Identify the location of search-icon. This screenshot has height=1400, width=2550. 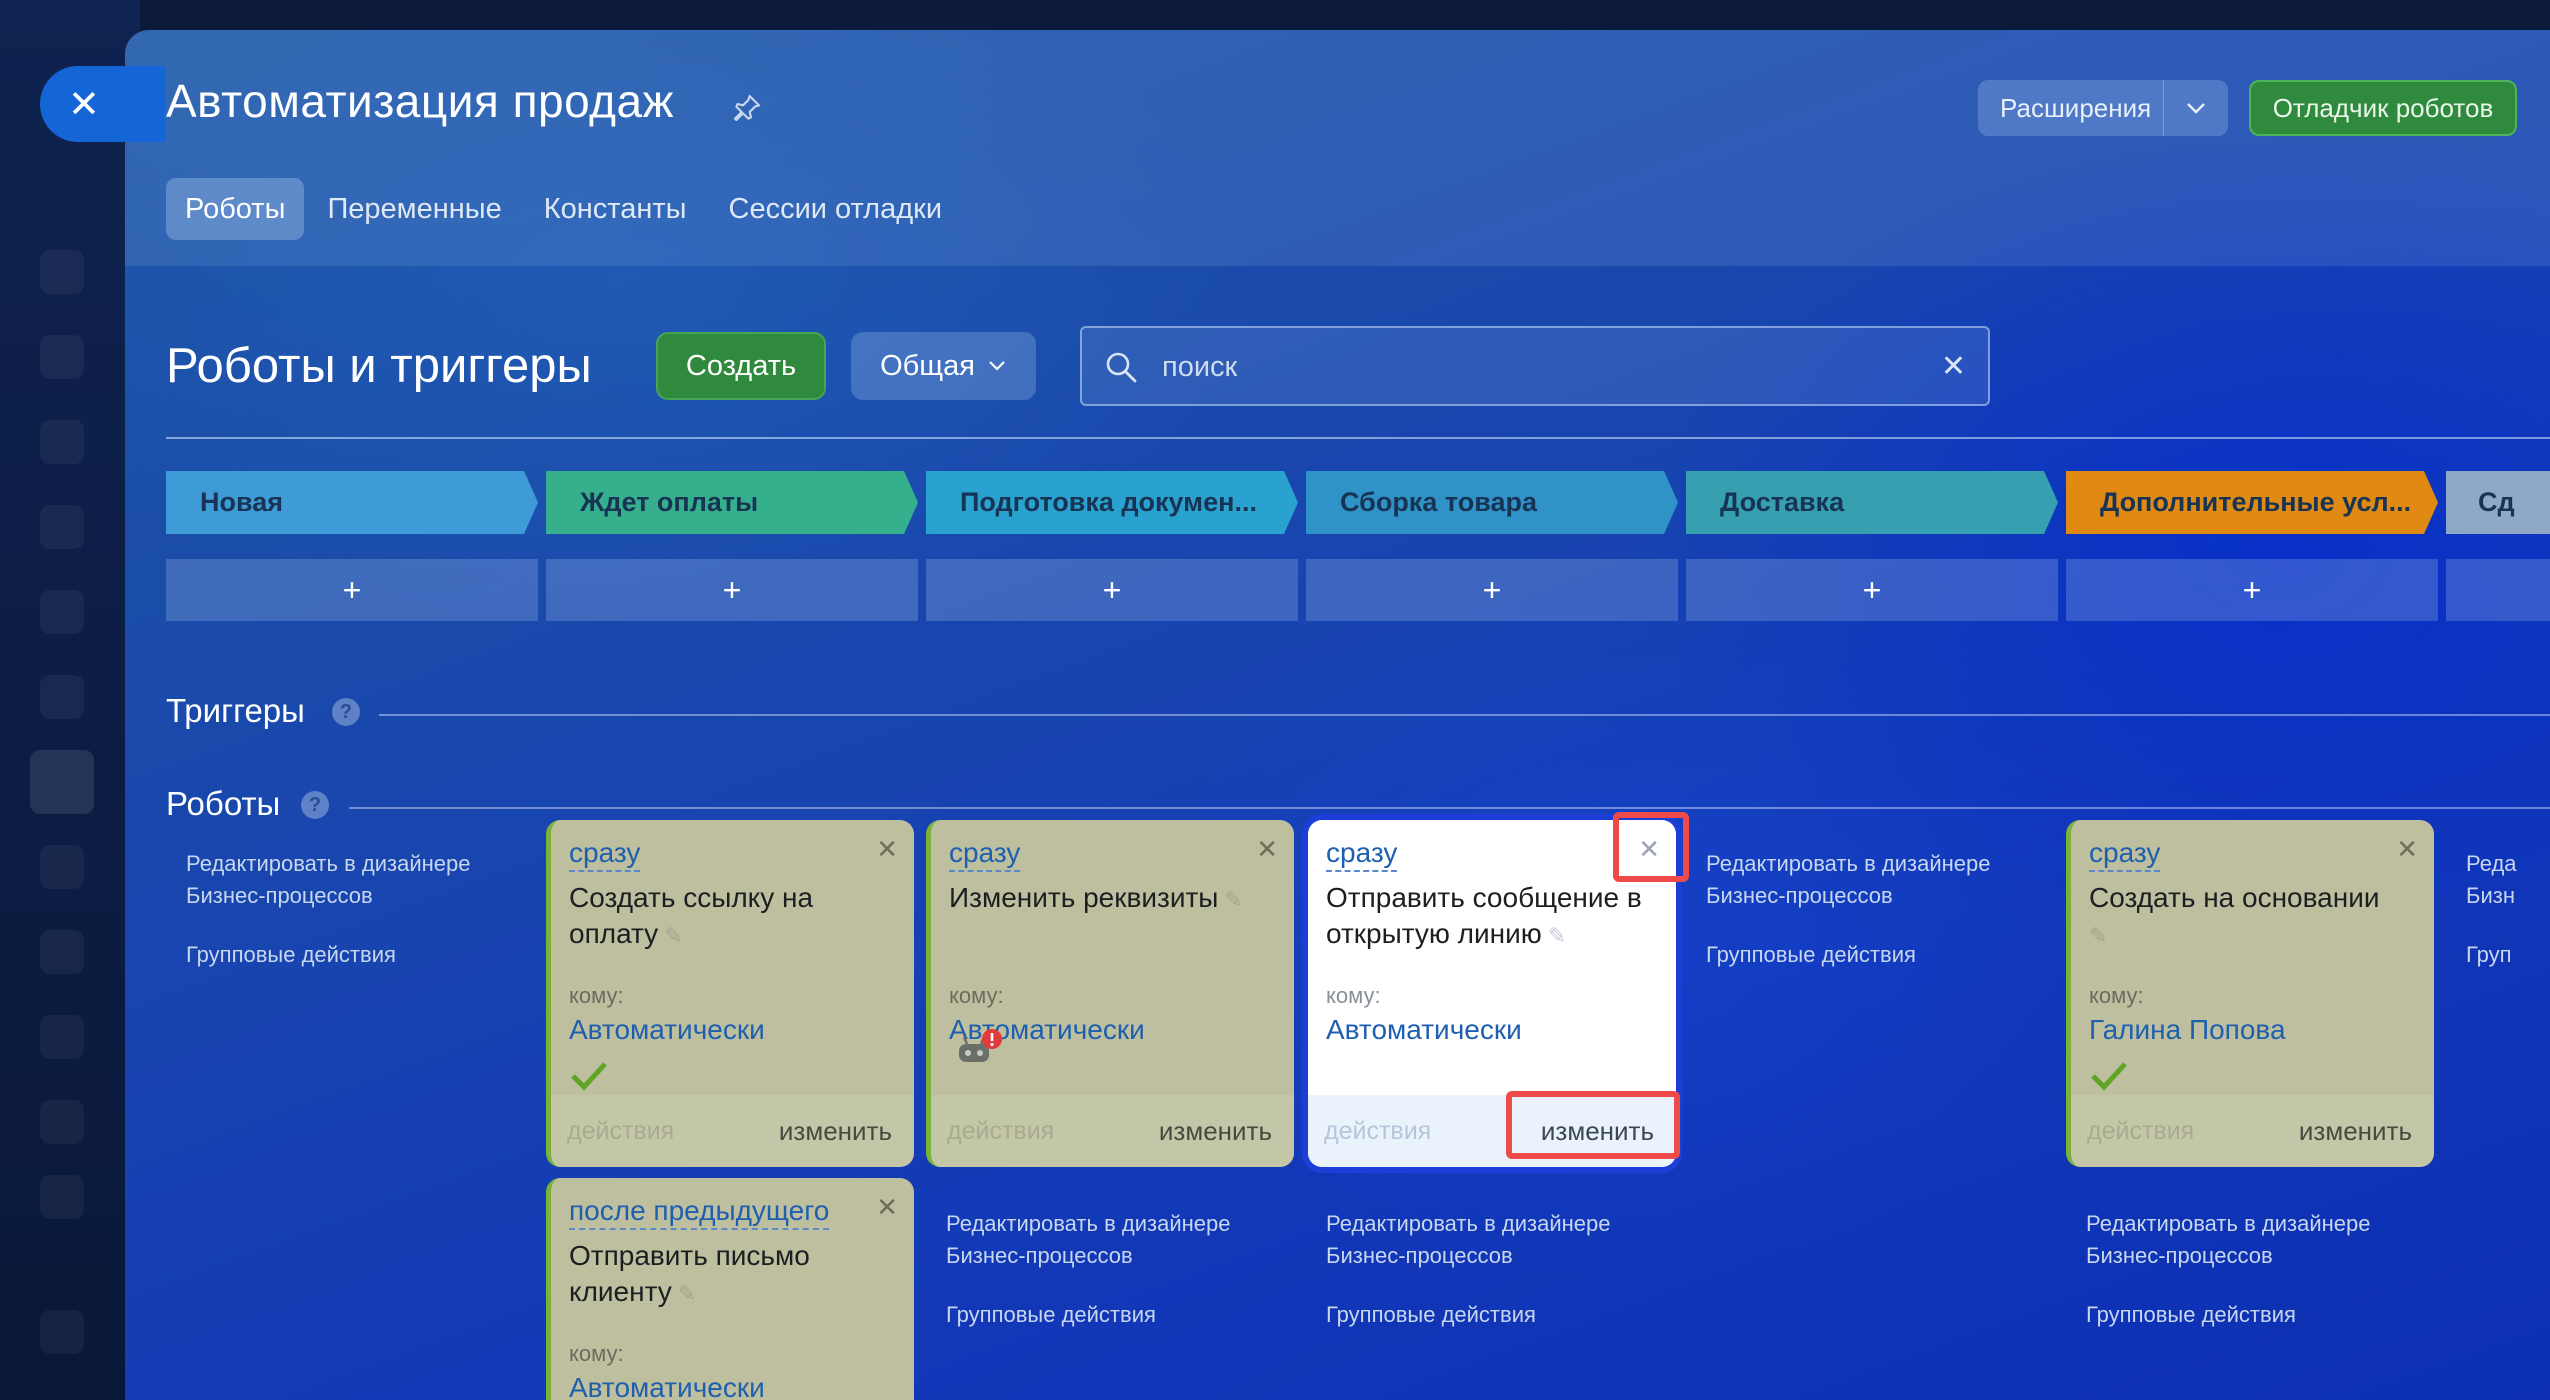
(1121, 367).